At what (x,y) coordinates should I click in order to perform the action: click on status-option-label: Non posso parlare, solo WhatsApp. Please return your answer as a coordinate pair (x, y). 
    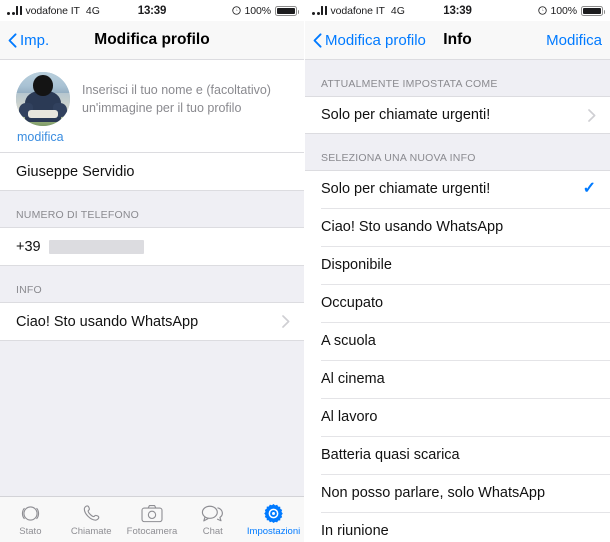
    Looking at the image, I should click on (433, 493).